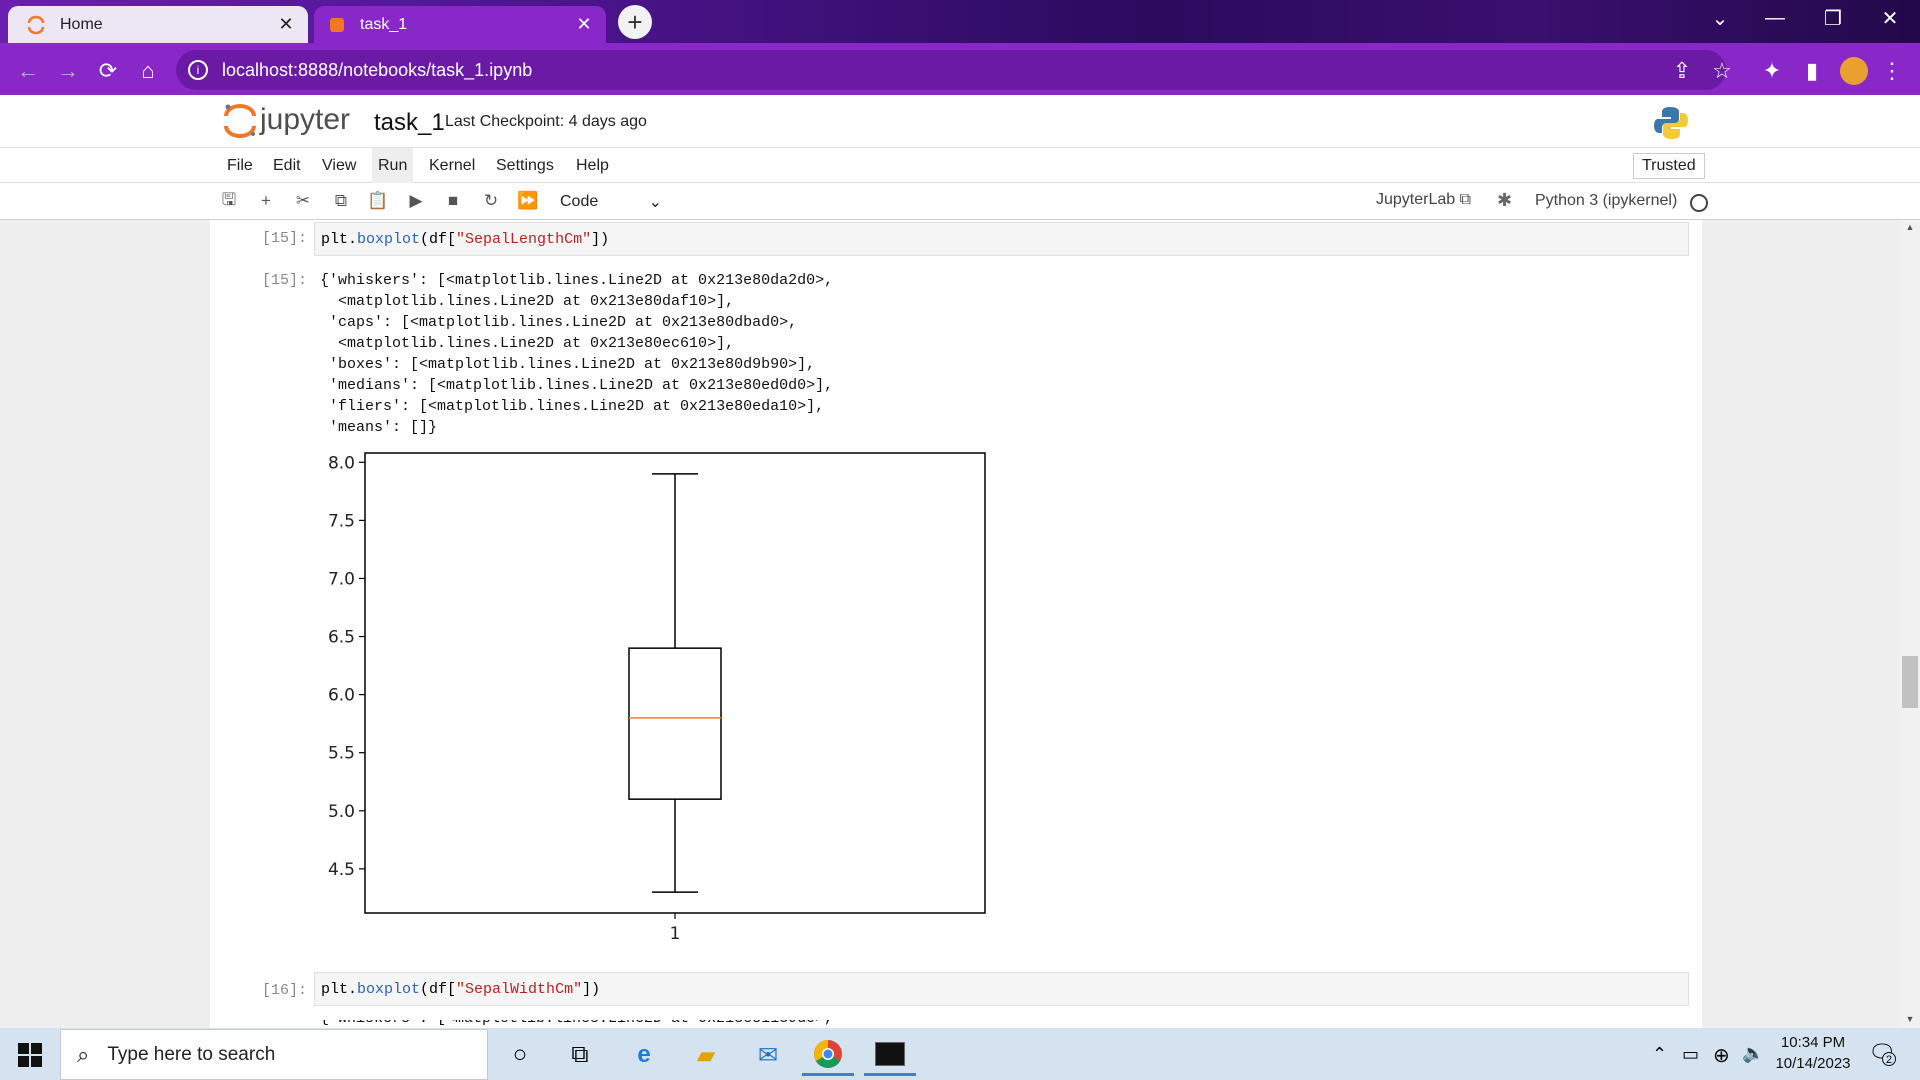  What do you see at coordinates (1813, 1053) in the screenshot?
I see `taskbar-clock: 10:34 PM 10/14/2023` at bounding box center [1813, 1053].